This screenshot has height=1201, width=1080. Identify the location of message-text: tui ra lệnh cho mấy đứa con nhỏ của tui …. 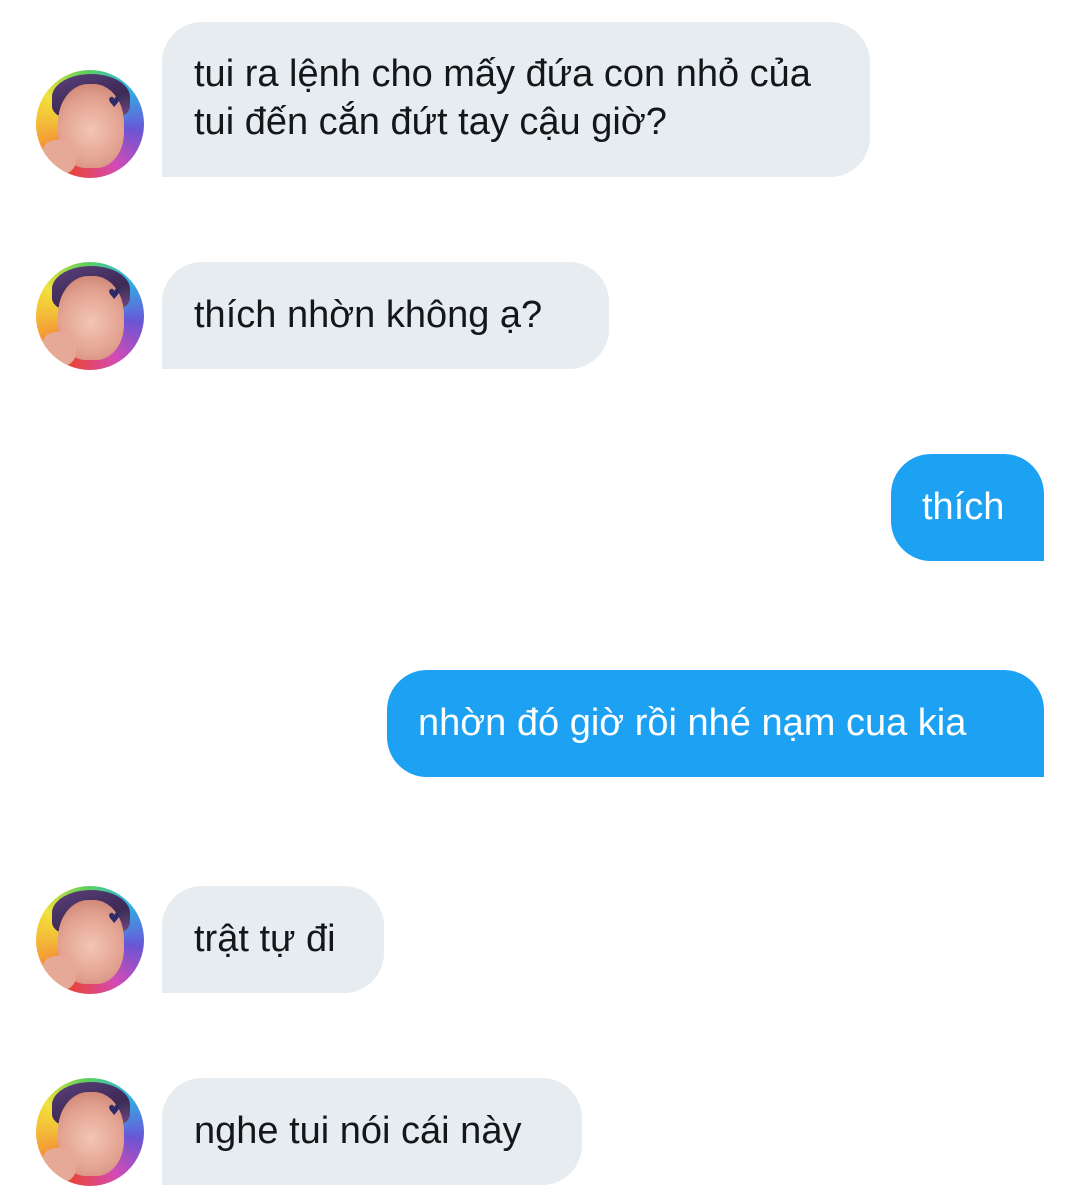
(502, 98).